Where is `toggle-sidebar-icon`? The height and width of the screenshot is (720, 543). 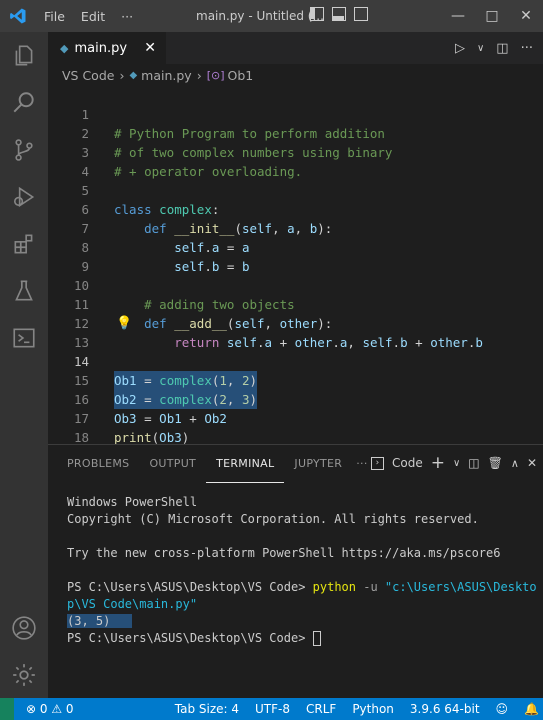
toggle-sidebar-icon is located at coordinates (317, 14).